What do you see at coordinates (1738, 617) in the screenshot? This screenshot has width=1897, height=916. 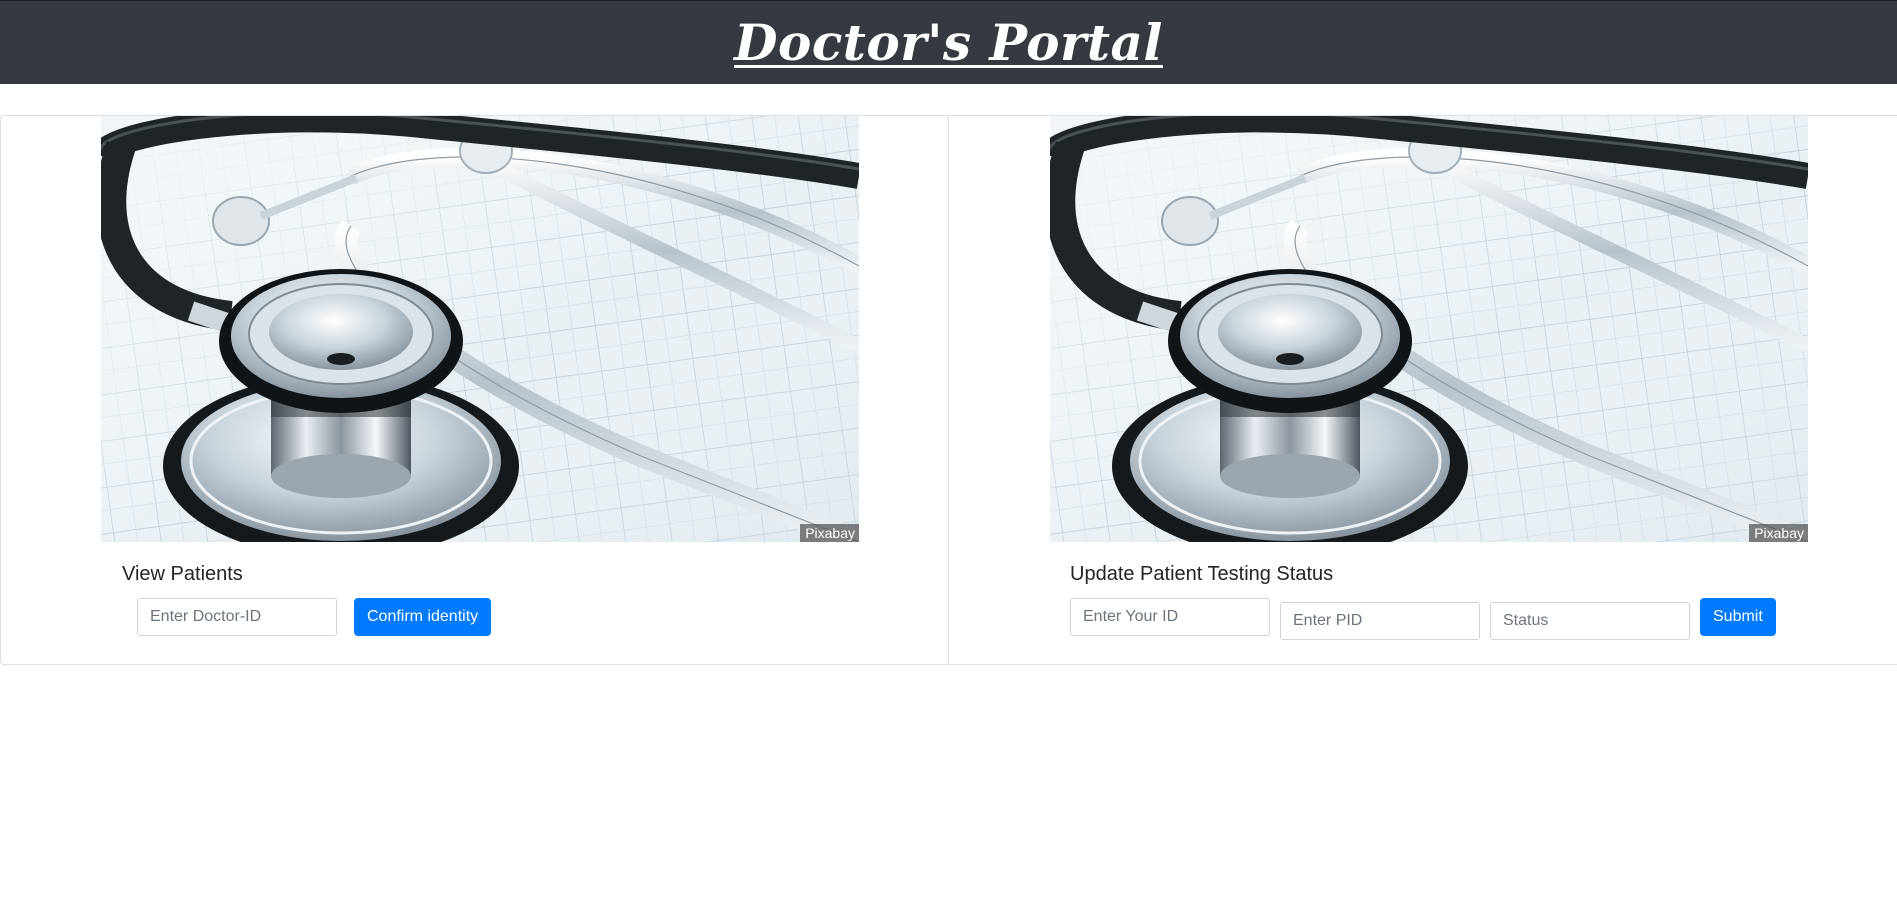 I see `submit-button: Submit` at bounding box center [1738, 617].